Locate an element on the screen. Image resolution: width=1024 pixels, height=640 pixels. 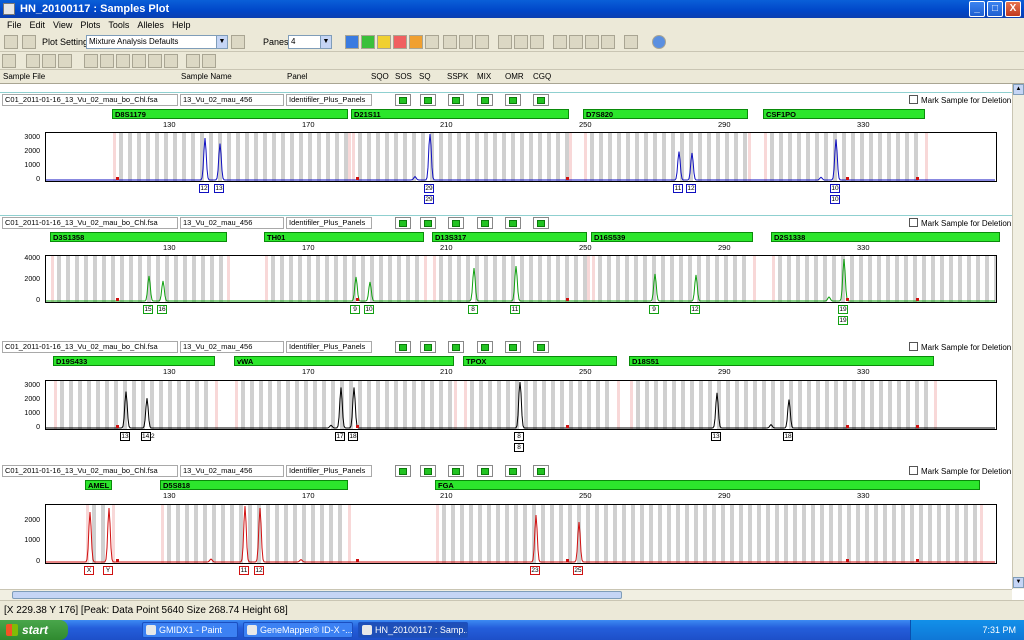
allele-label: 25 is located at coordinates (578, 570).